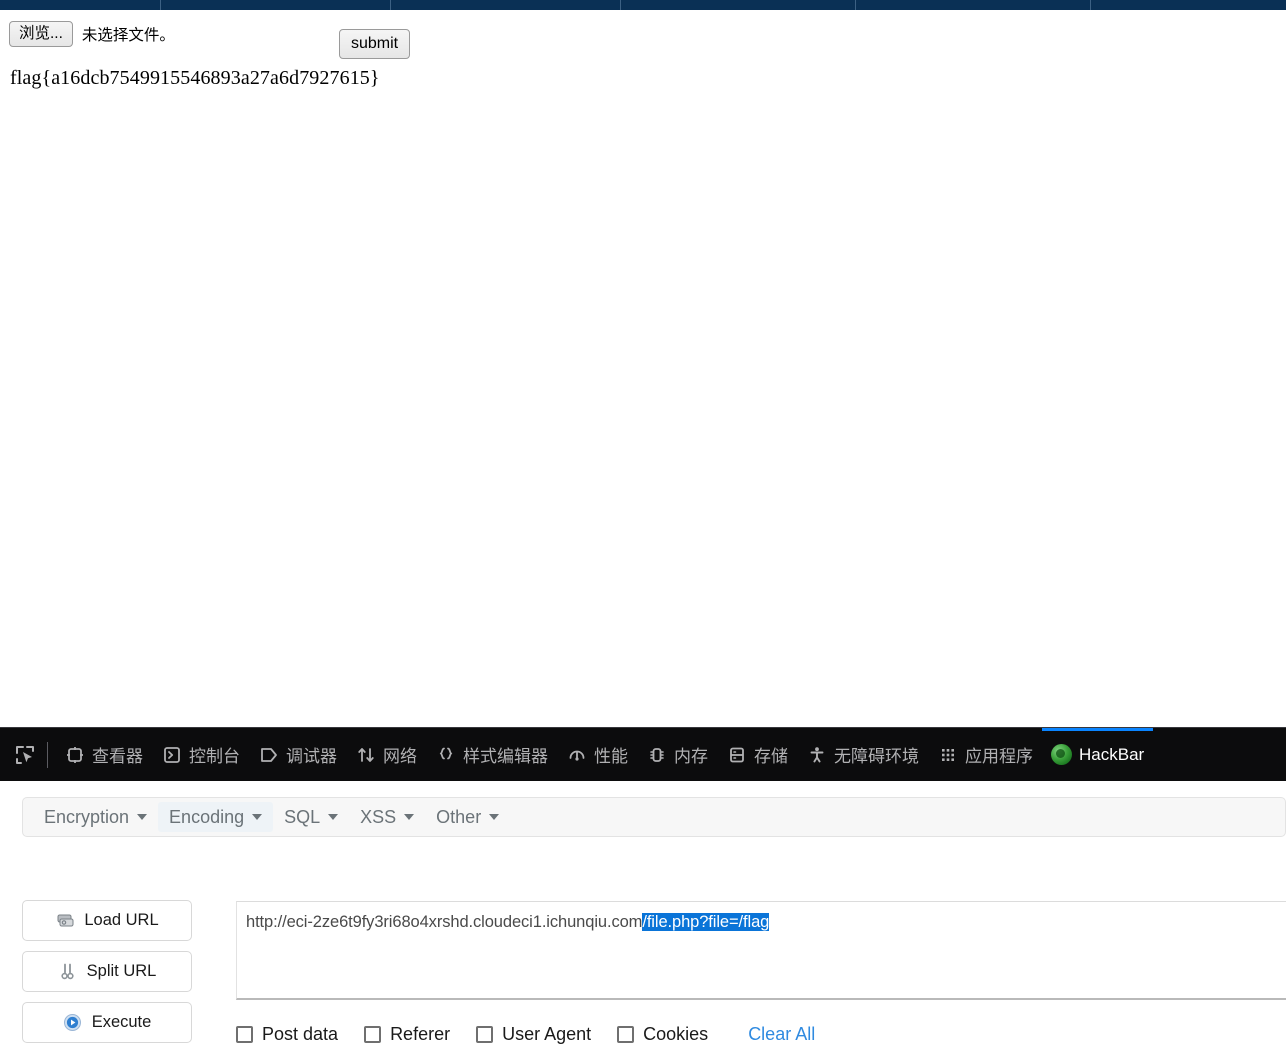  I want to click on devtools-tab-network: 网络, so click(386, 754).